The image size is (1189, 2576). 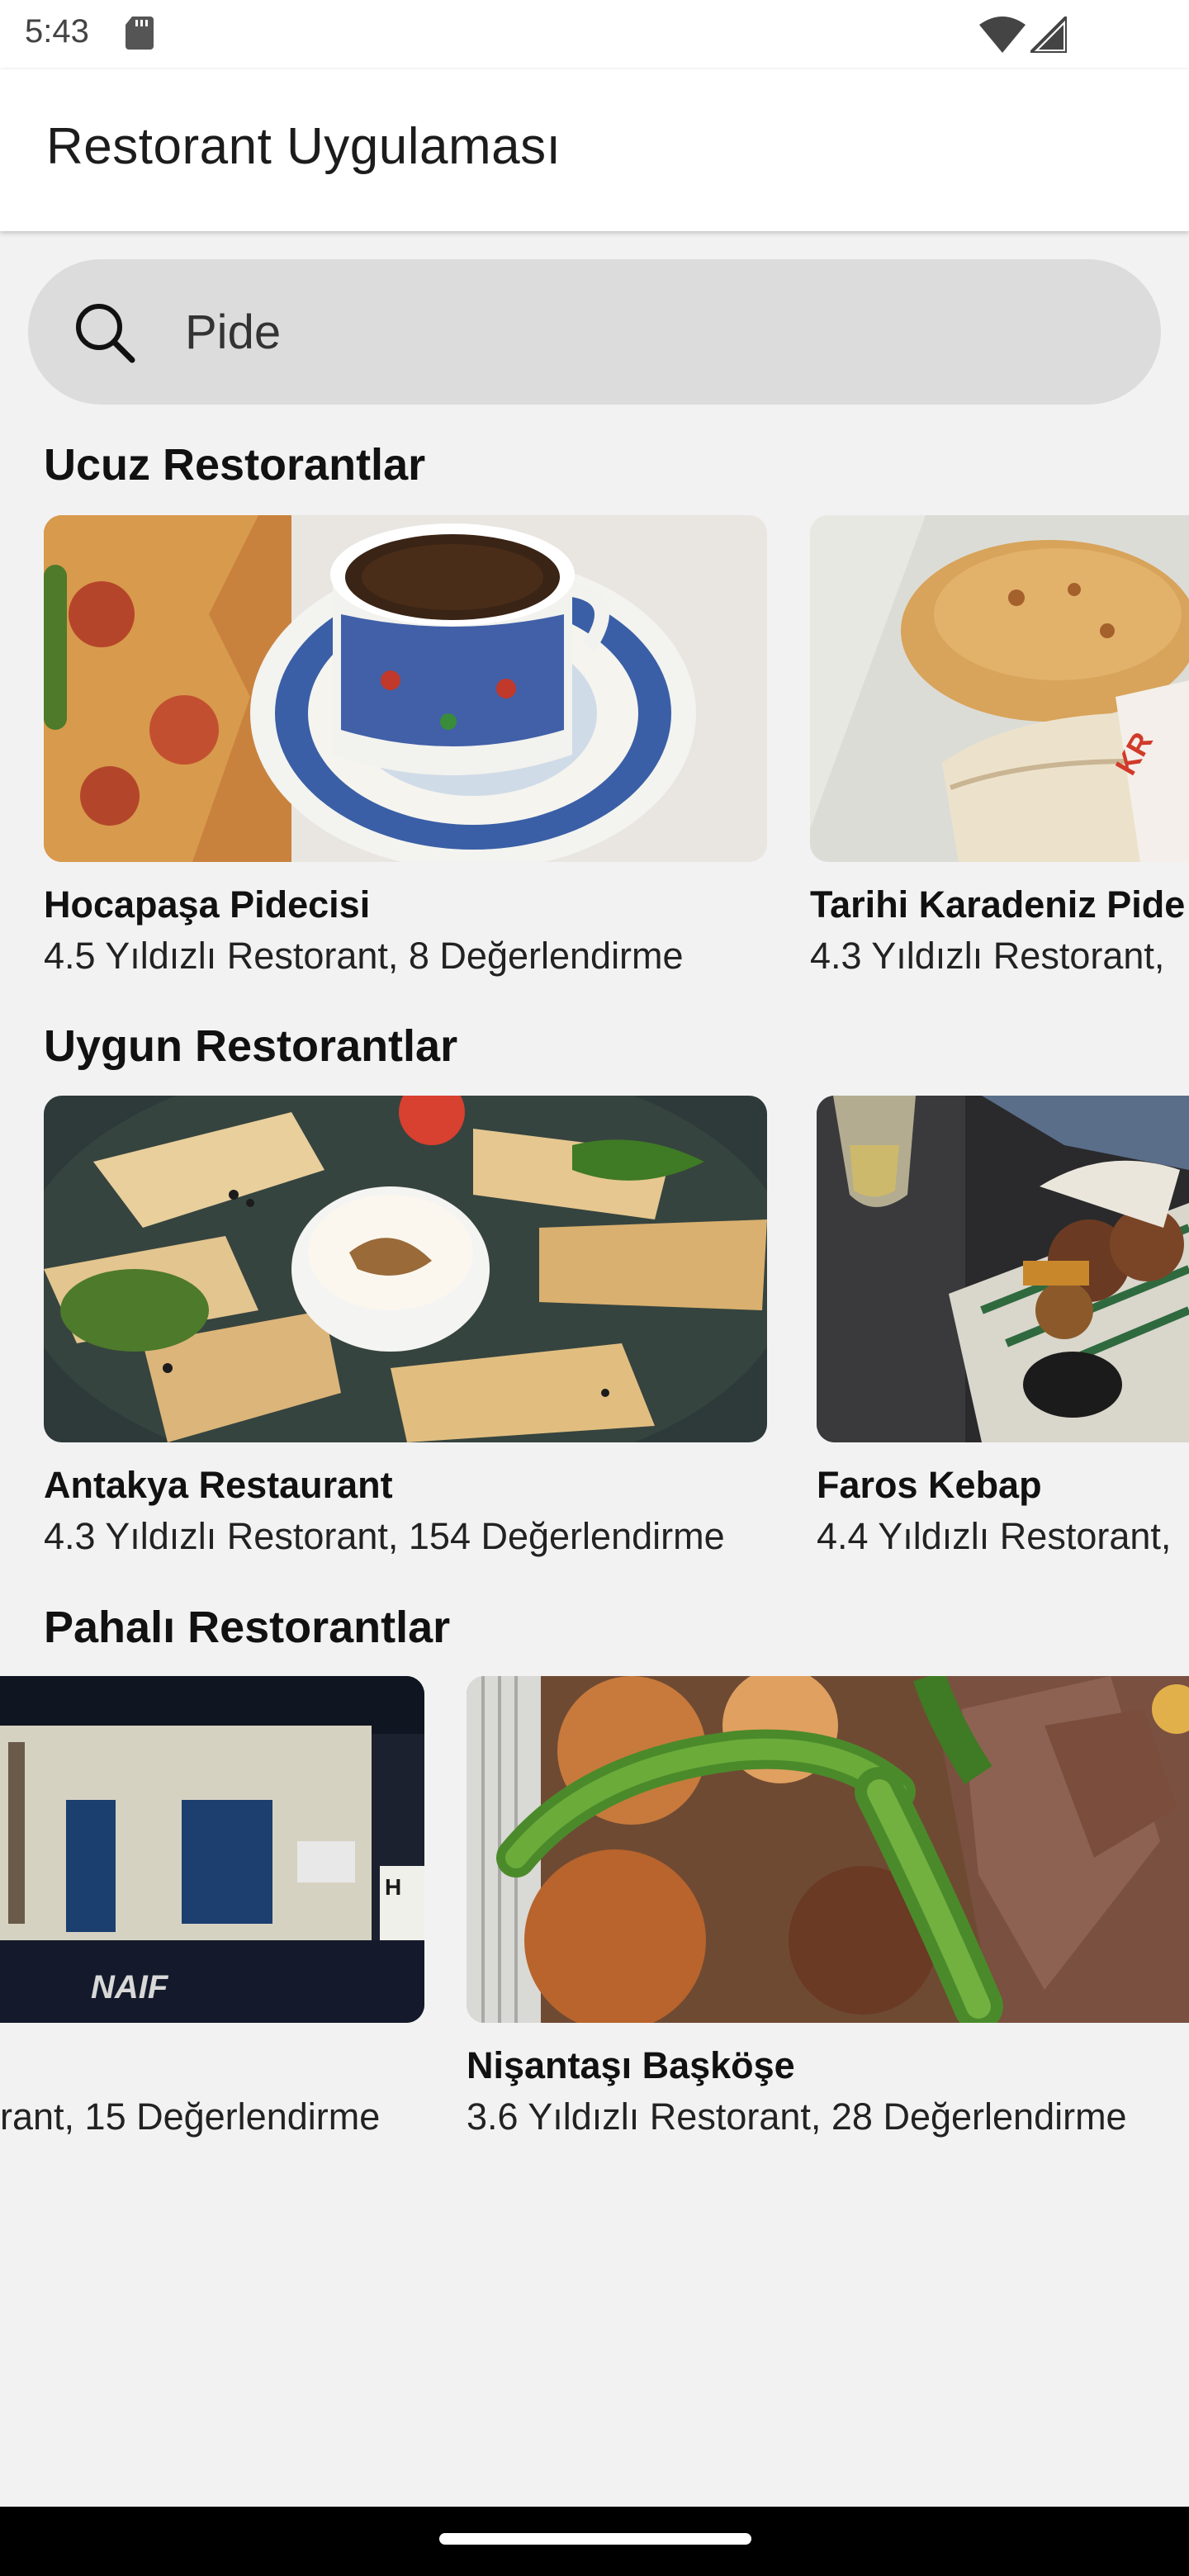 What do you see at coordinates (999, 688) in the screenshot?
I see `restaurant-photo: KR` at bounding box center [999, 688].